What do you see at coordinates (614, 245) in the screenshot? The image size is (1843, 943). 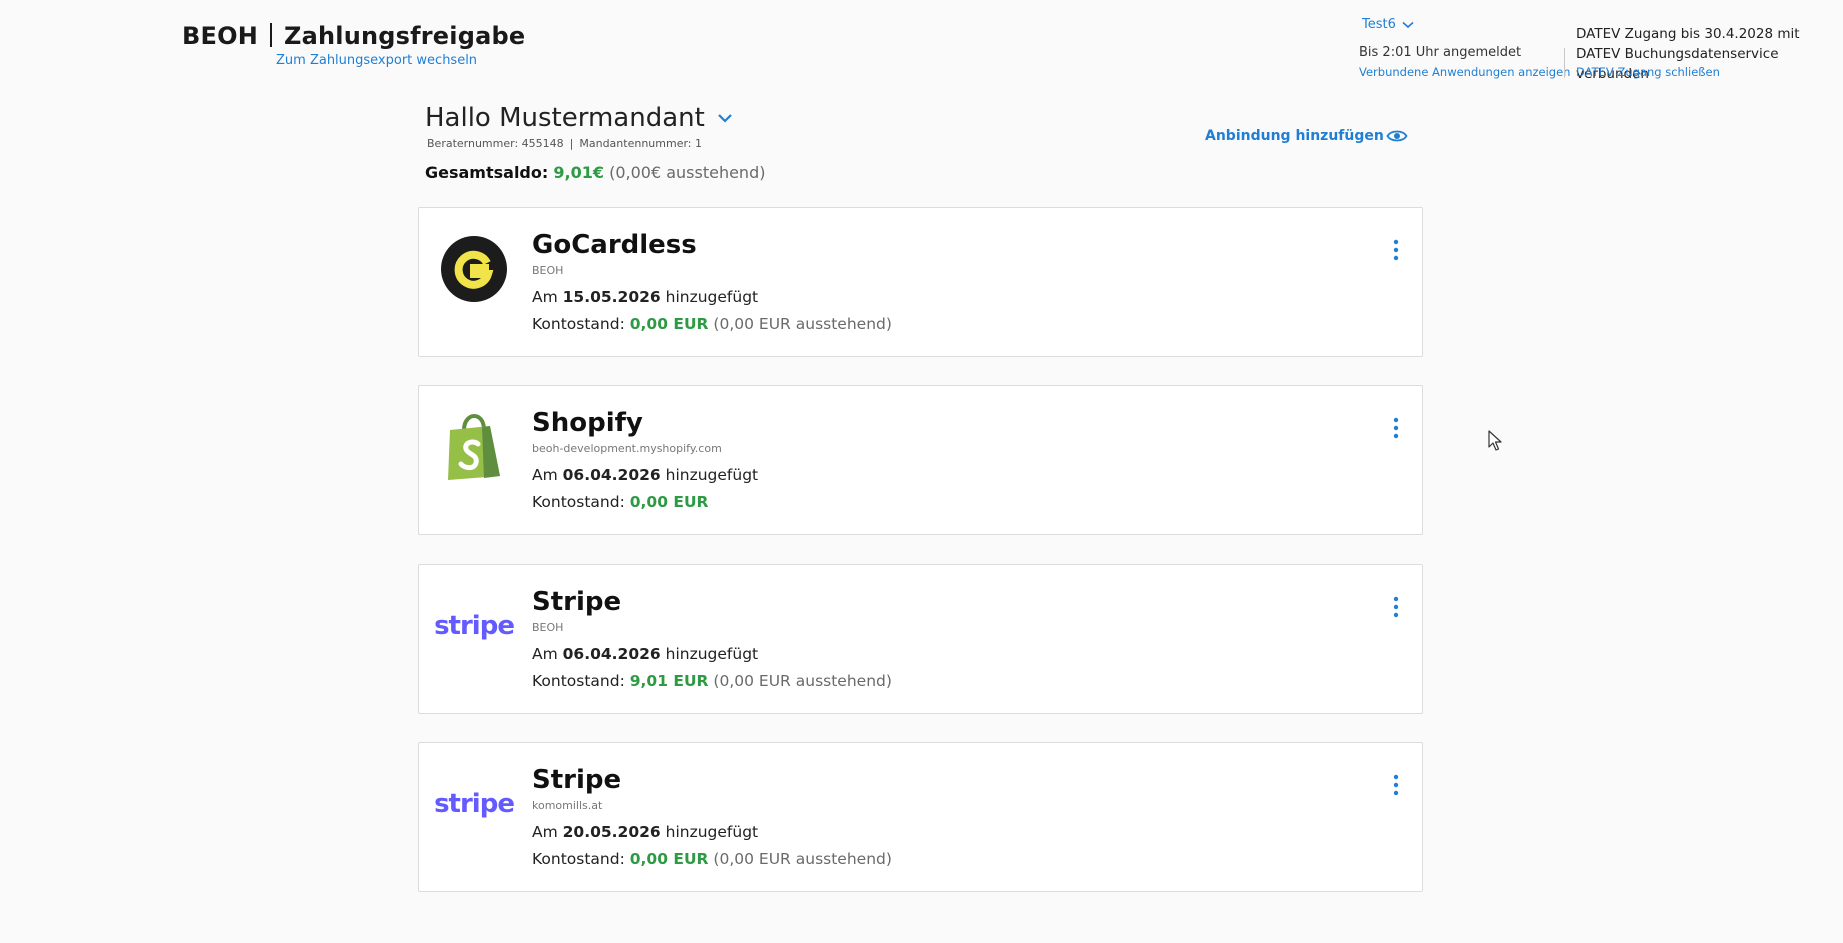 I see `connection-title: GoCardless` at bounding box center [614, 245].